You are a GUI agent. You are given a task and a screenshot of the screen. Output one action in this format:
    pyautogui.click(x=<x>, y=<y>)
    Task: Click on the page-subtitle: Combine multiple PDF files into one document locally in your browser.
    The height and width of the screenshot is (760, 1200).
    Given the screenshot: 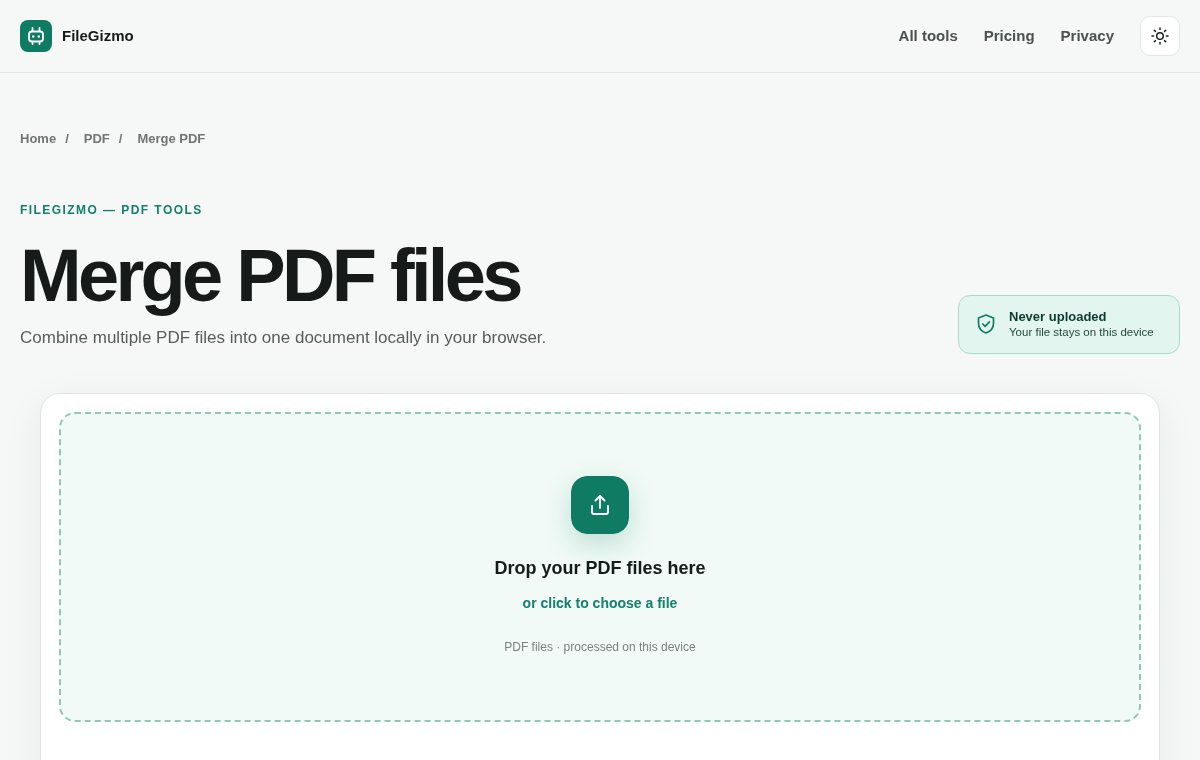 What is the action you would take?
    pyautogui.click(x=283, y=337)
    